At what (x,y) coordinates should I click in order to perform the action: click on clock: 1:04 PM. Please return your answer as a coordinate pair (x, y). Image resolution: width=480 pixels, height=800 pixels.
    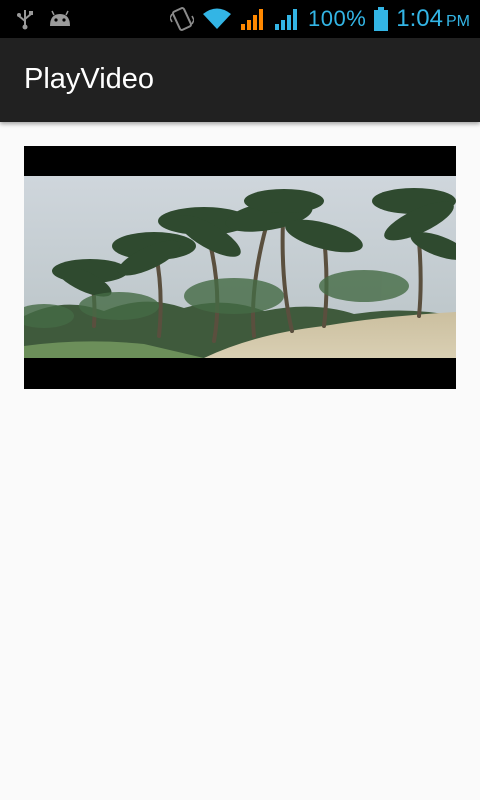
    Looking at the image, I should click on (433, 19).